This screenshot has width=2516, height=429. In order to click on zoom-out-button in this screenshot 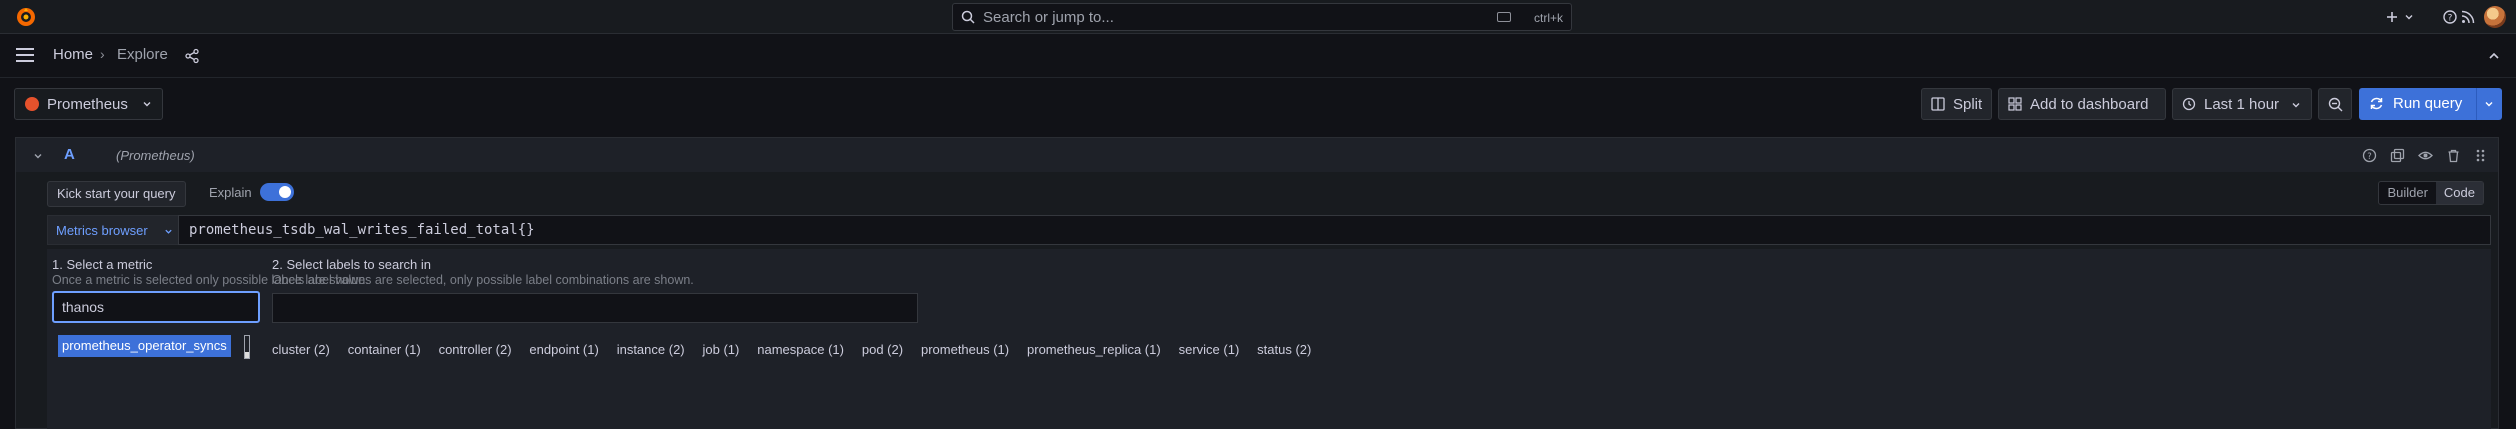, I will do `click(2335, 104)`.